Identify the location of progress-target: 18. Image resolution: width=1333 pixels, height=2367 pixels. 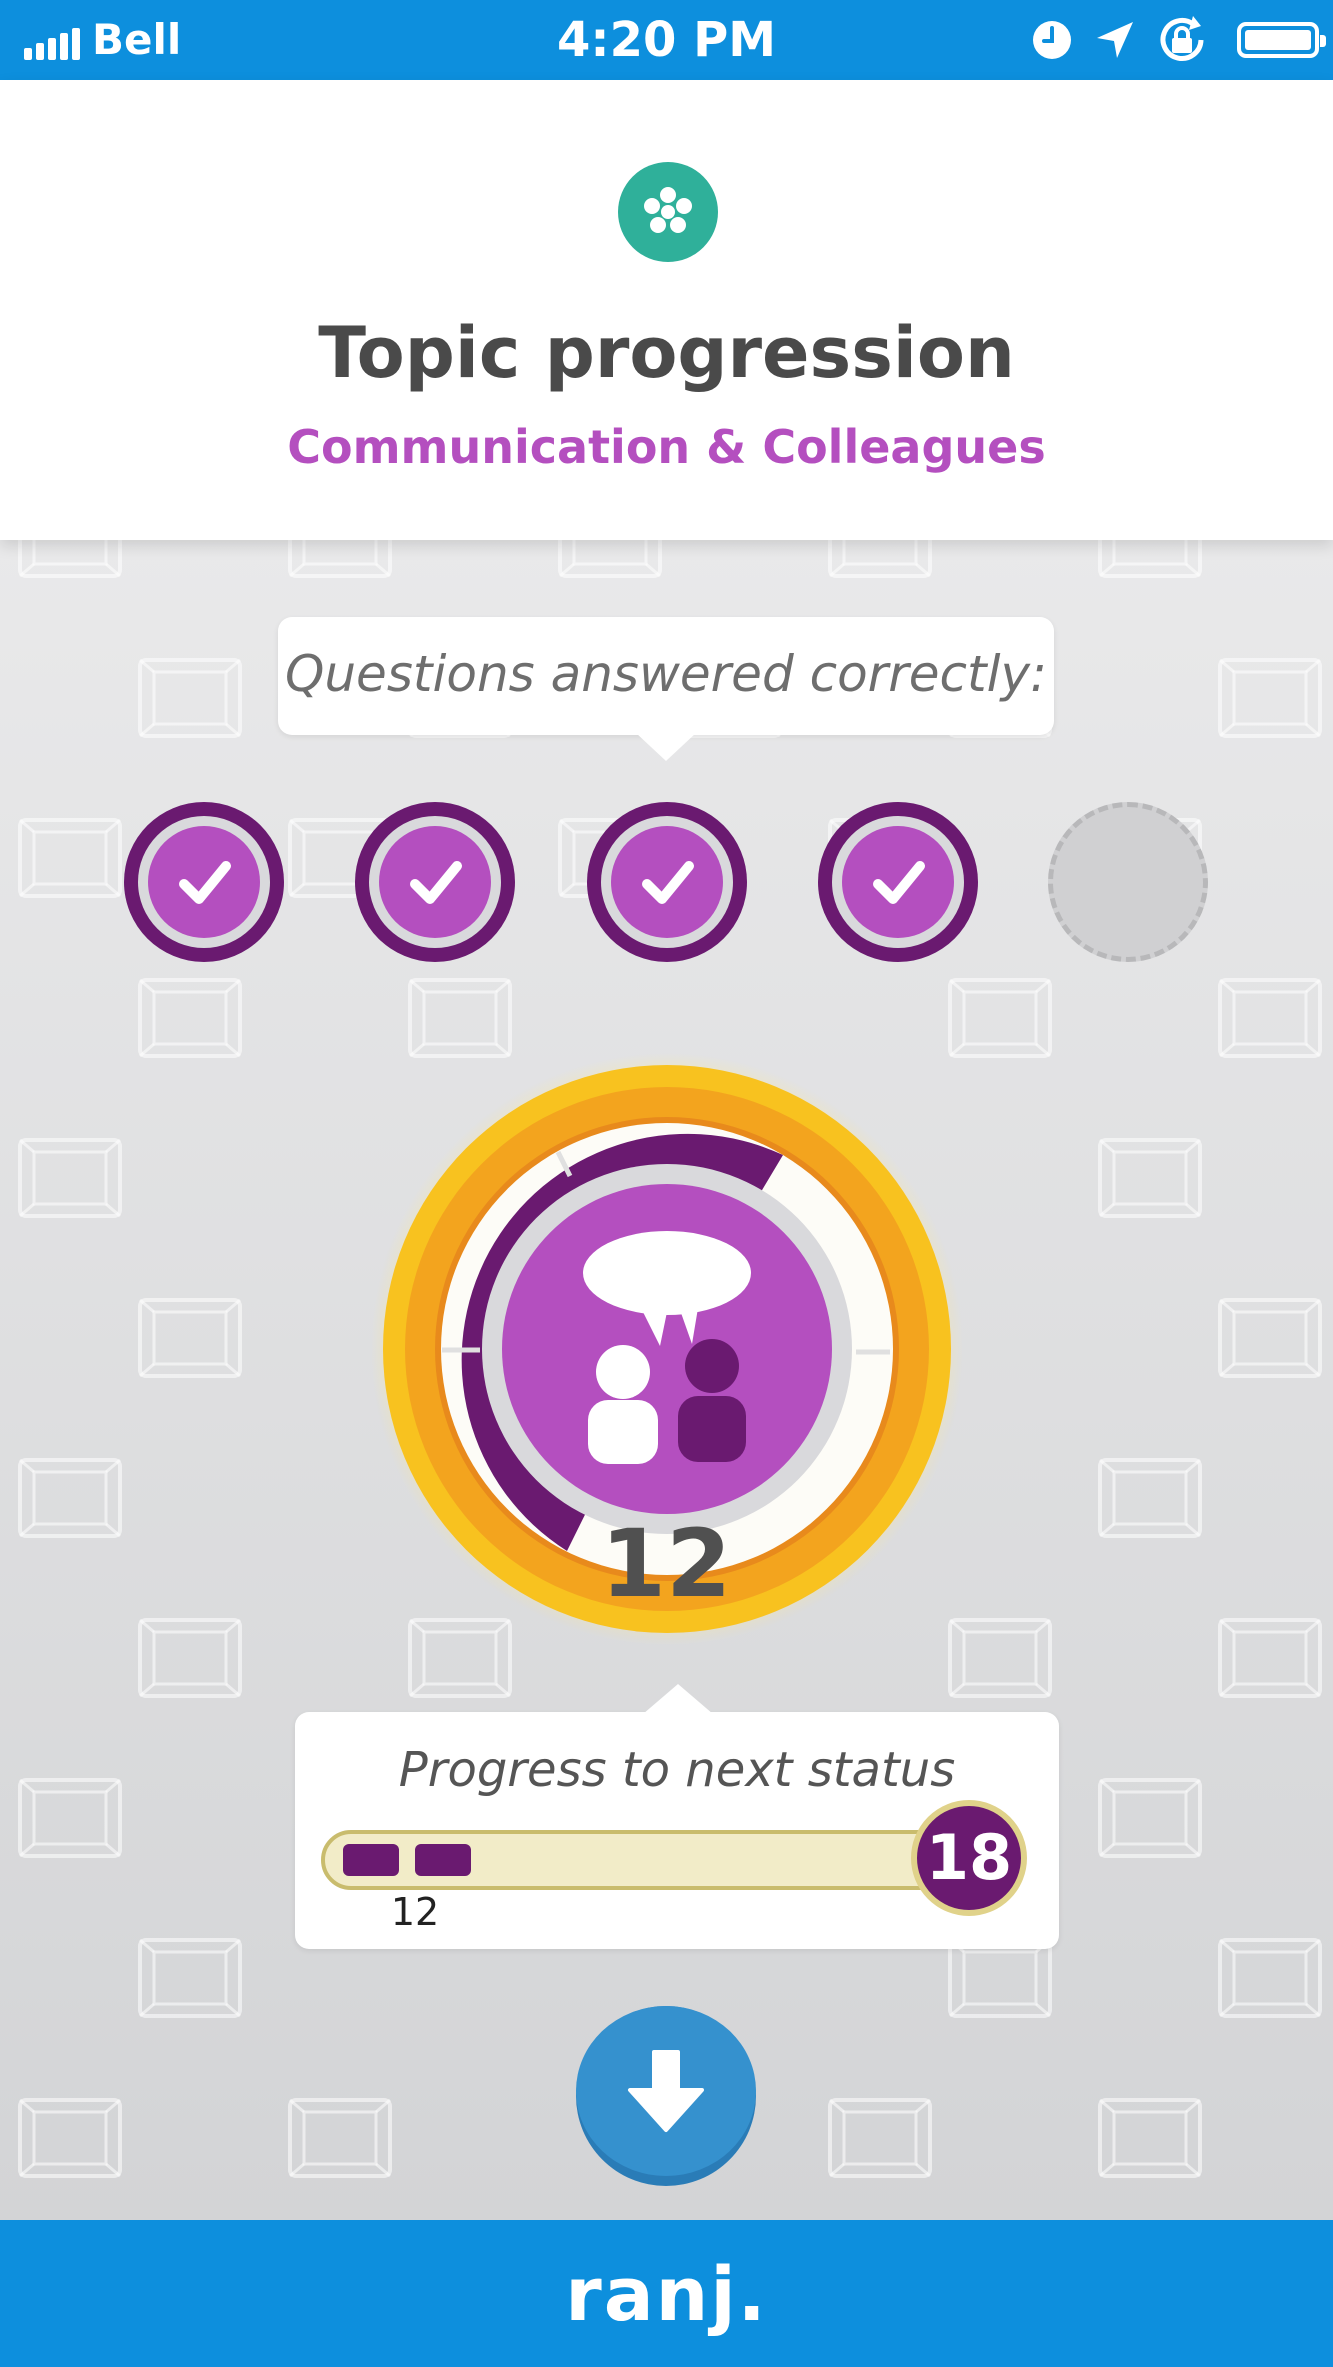
(969, 1858).